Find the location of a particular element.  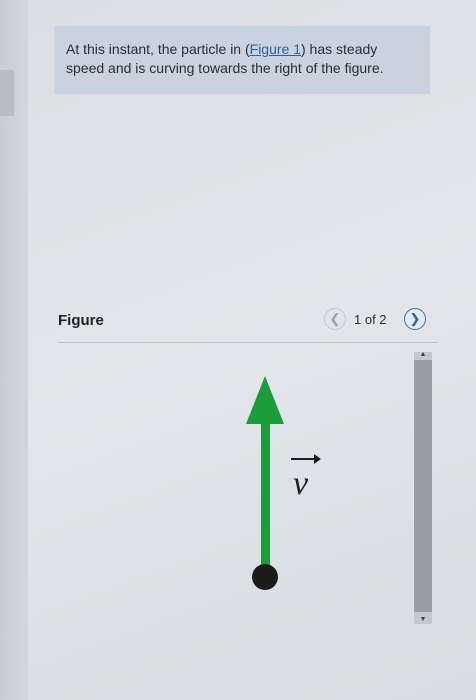

left-panel-tab is located at coordinates (7, 93).